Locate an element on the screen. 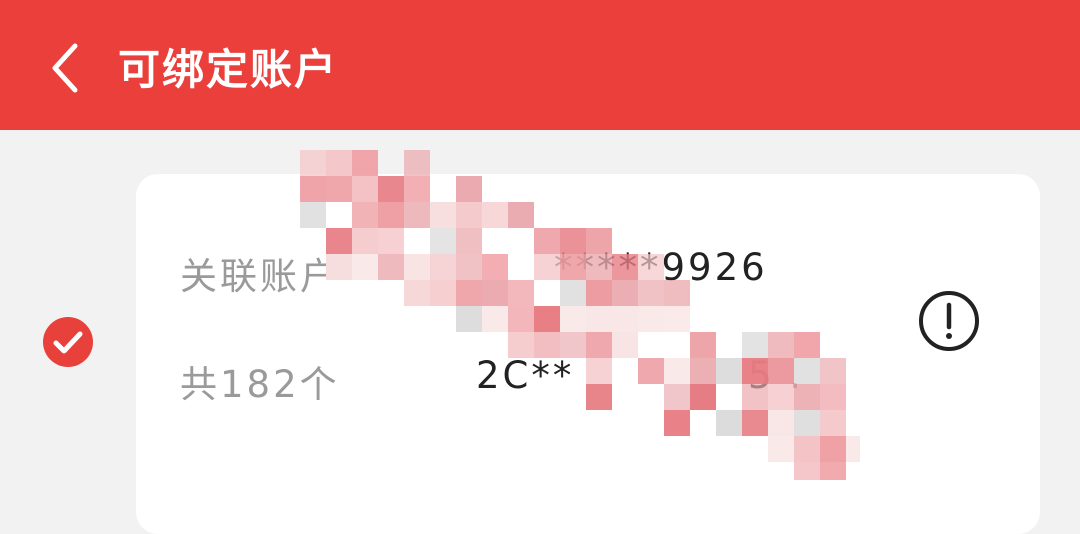 Image resolution: width=1080 pixels, height=534 pixels. linked-account-value: *****9926 is located at coordinates (661, 267).